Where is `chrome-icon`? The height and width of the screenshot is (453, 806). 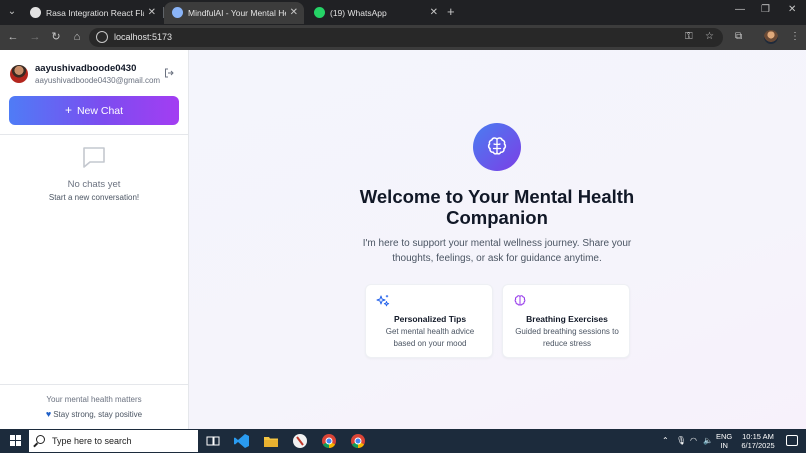
chrome-icon is located at coordinates (329, 441).